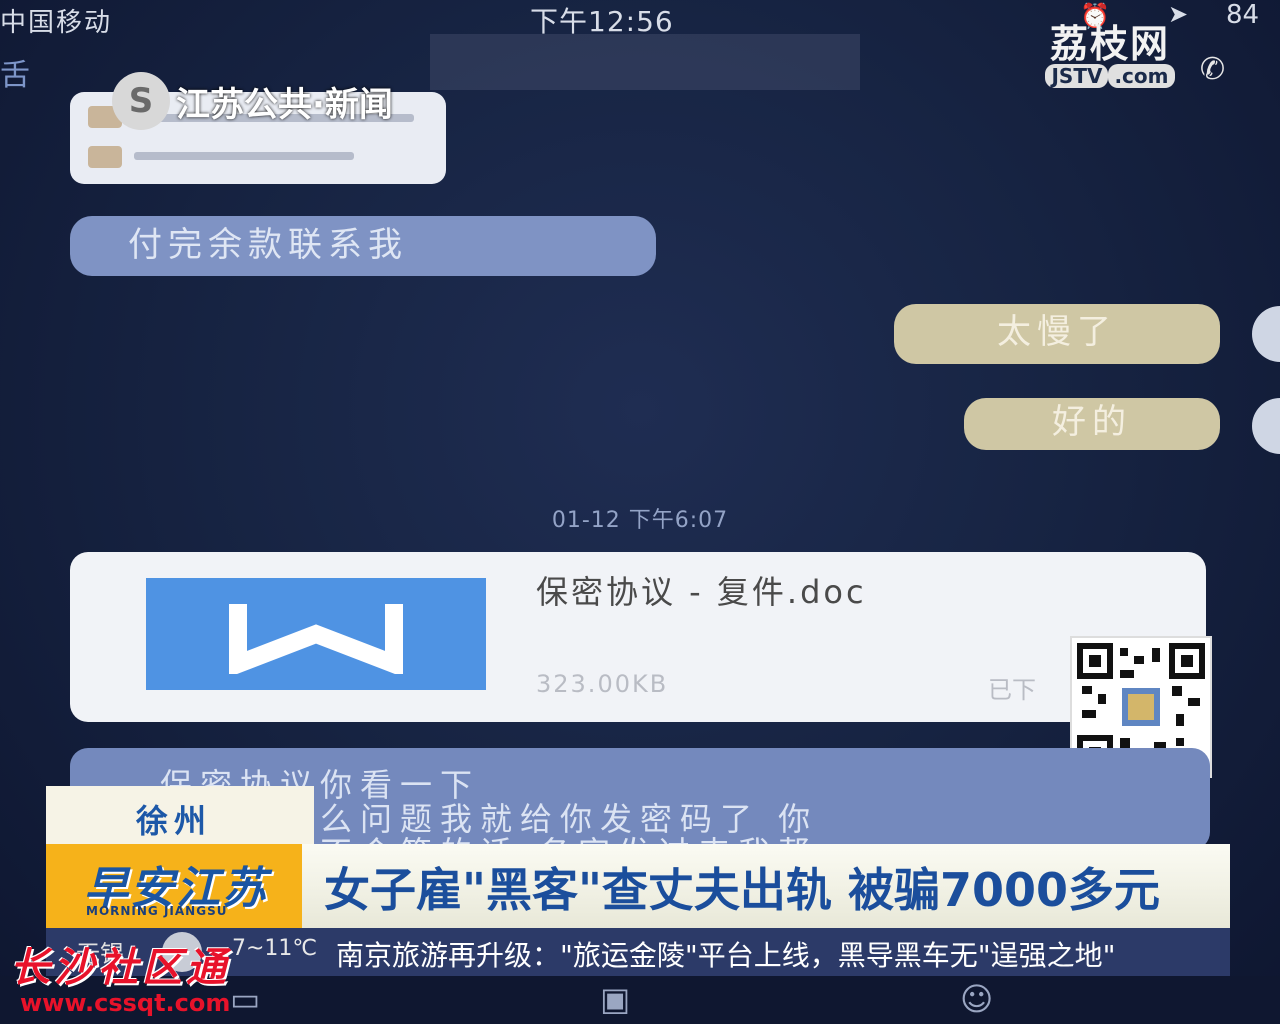 This screenshot has height=1024, width=1280. What do you see at coordinates (701, 592) in the screenshot?
I see `file-name: 保密协议 - 复件.doc` at bounding box center [701, 592].